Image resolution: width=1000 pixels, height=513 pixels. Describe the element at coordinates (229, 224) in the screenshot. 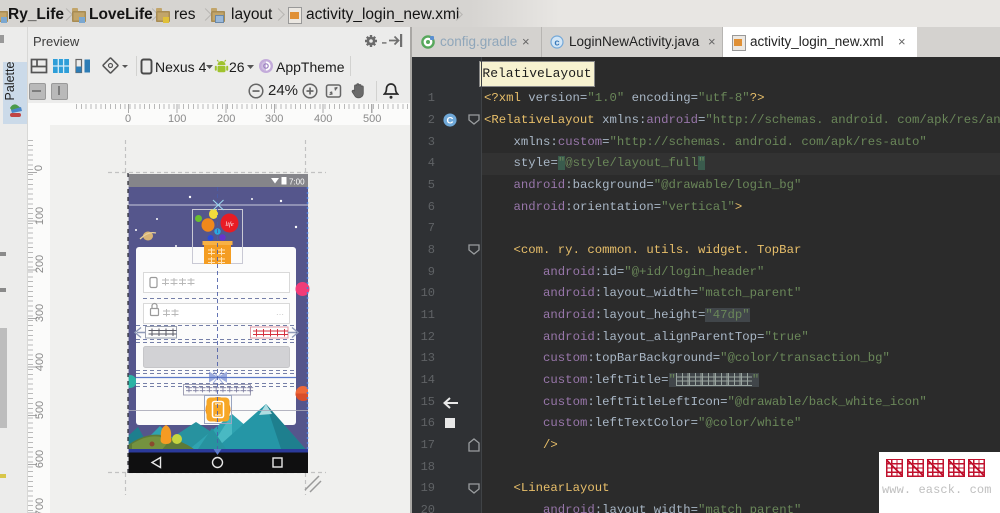

I see `svg-text: life` at that location.